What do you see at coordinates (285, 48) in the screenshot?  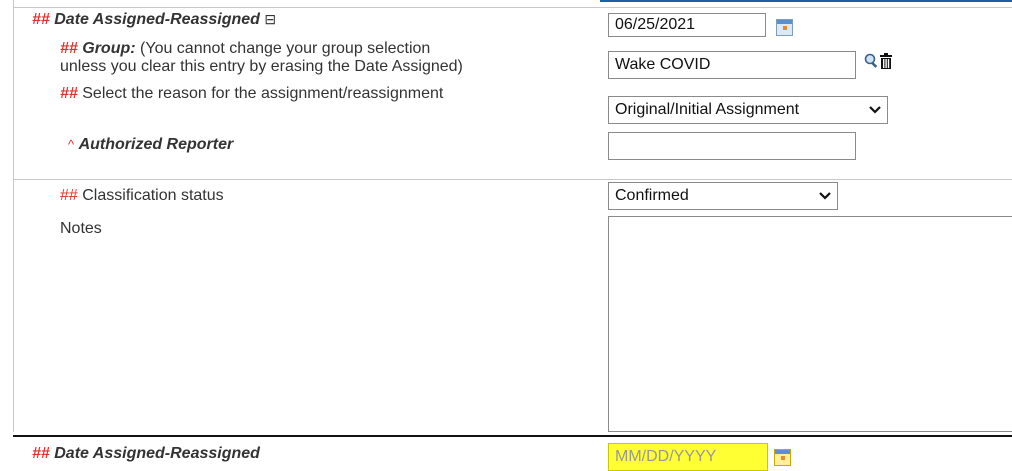 I see `group-help-line1: (You cannot change your group selection` at bounding box center [285, 48].